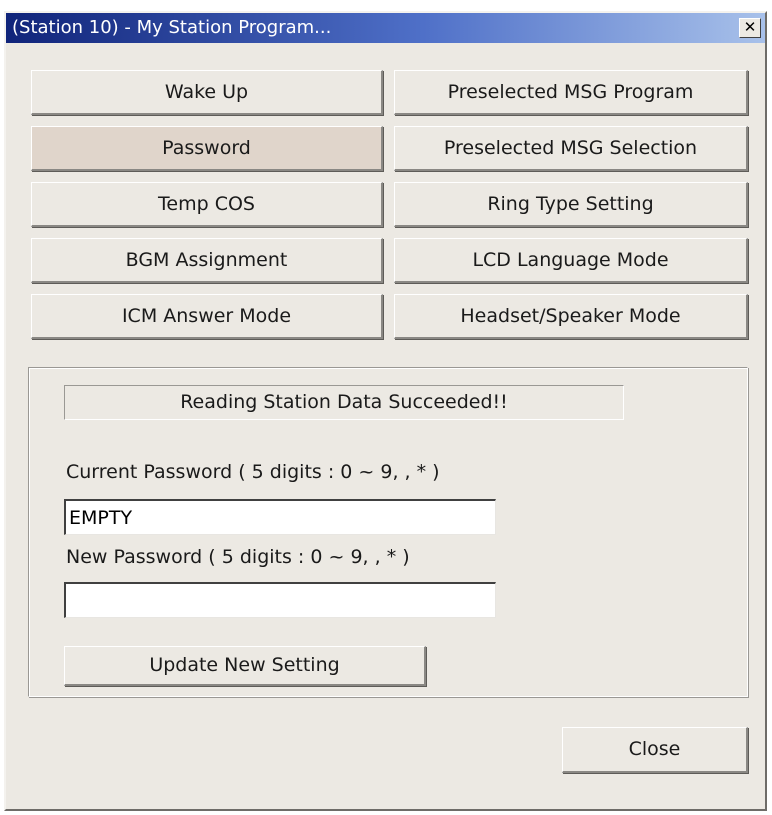 The height and width of the screenshot is (815, 772). I want to click on password-button: Password, so click(207, 148).